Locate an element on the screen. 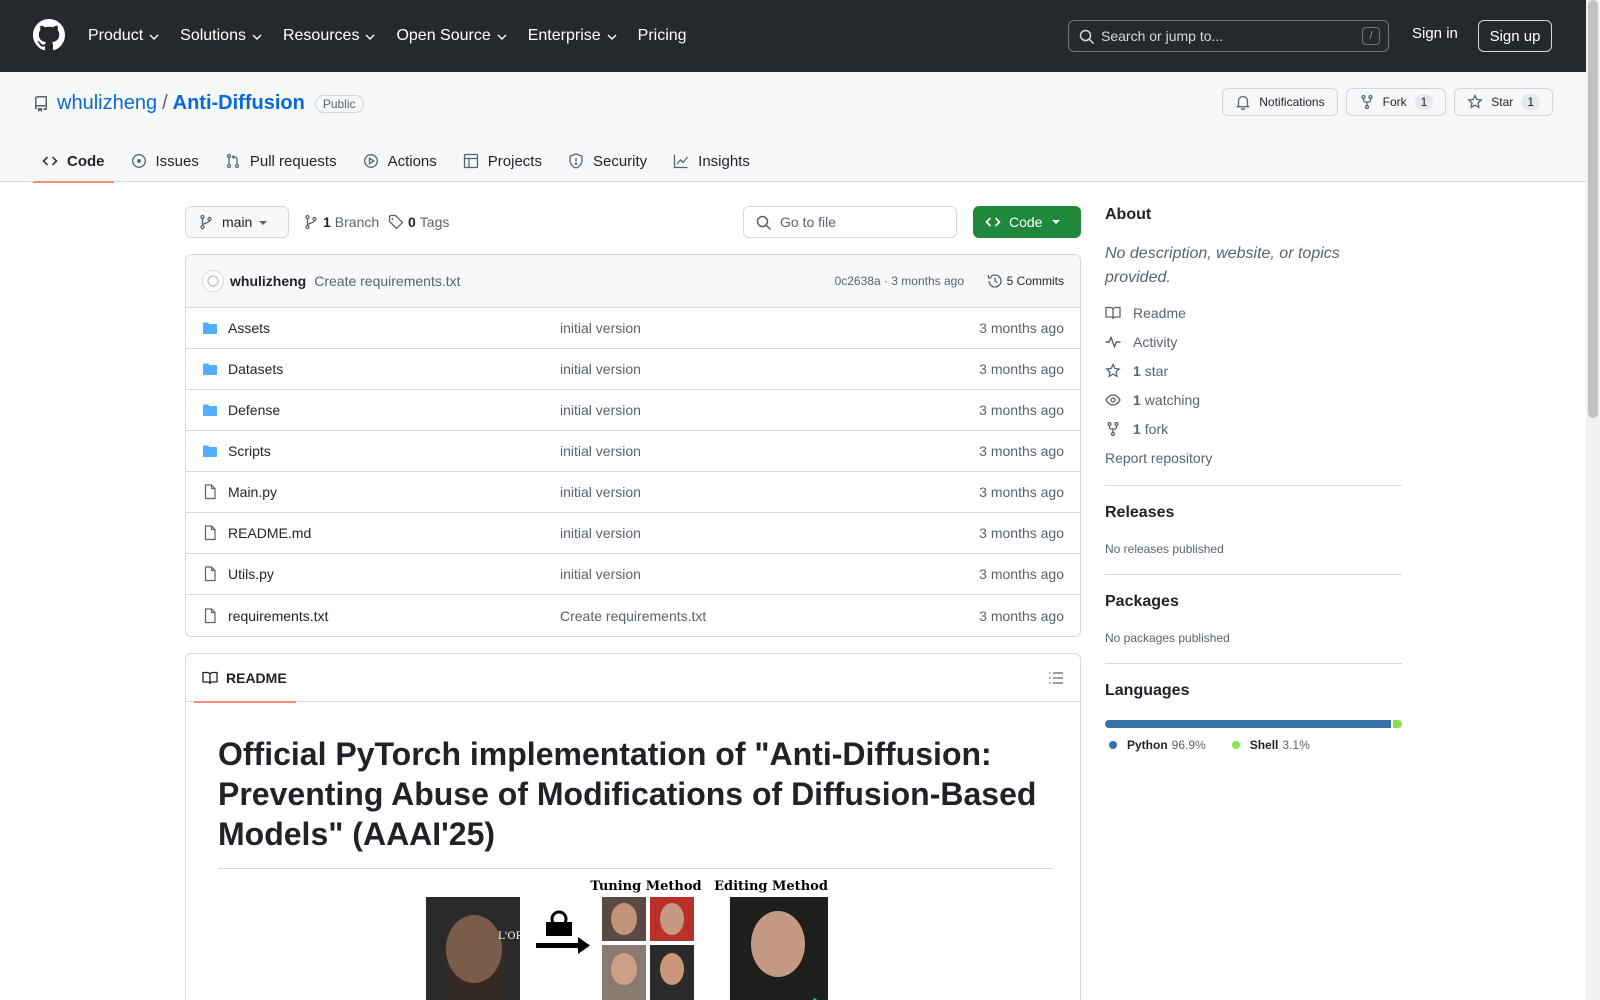  readme-tab: README is located at coordinates (245, 678).